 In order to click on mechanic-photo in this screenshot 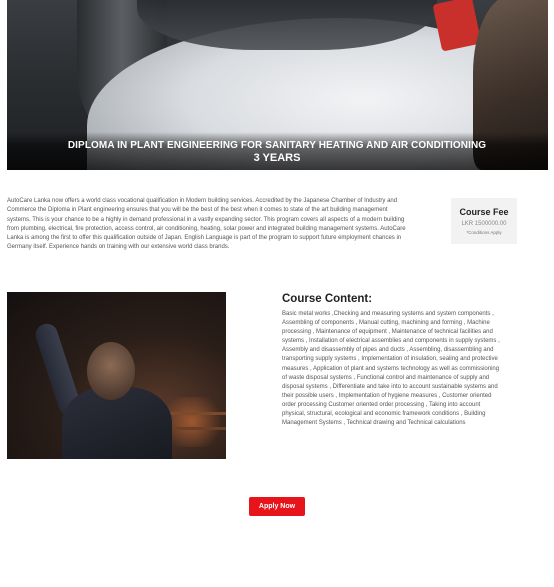, I will do `click(116, 375)`.